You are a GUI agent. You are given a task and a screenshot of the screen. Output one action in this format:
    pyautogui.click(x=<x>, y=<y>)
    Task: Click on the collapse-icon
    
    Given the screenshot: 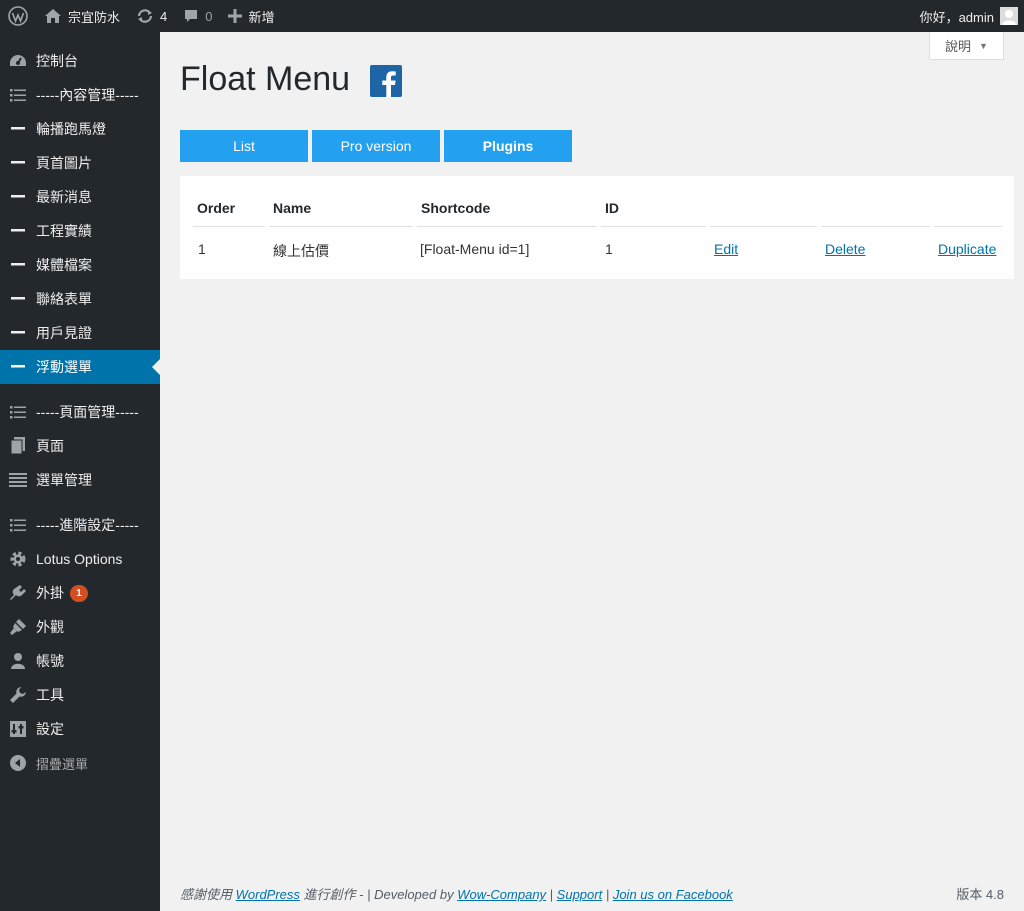 What is the action you would take?
    pyautogui.click(x=18, y=763)
    